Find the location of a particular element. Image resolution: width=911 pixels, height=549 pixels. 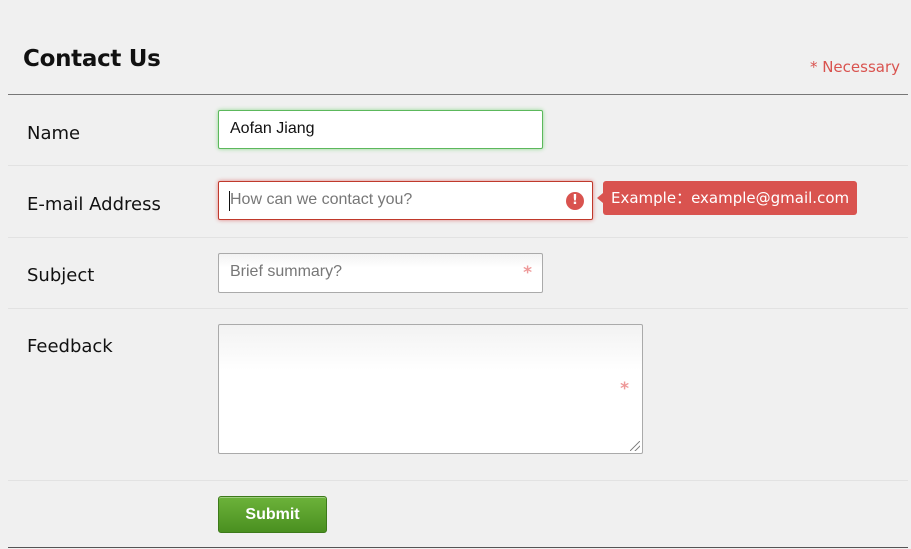

subject-label: Subject is located at coordinates (61, 275).